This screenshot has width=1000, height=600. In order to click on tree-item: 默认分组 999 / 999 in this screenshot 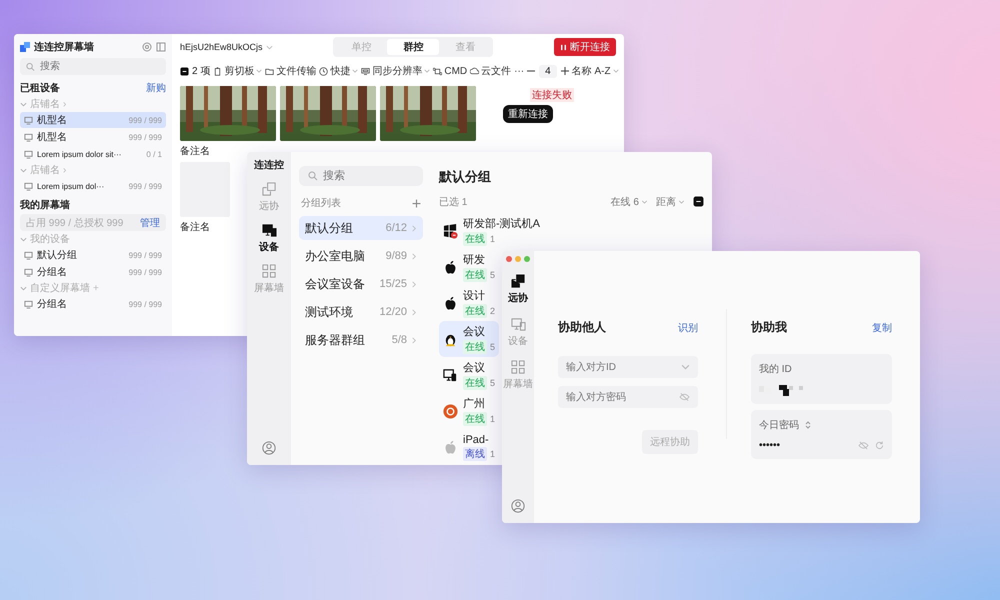, I will do `click(93, 255)`.